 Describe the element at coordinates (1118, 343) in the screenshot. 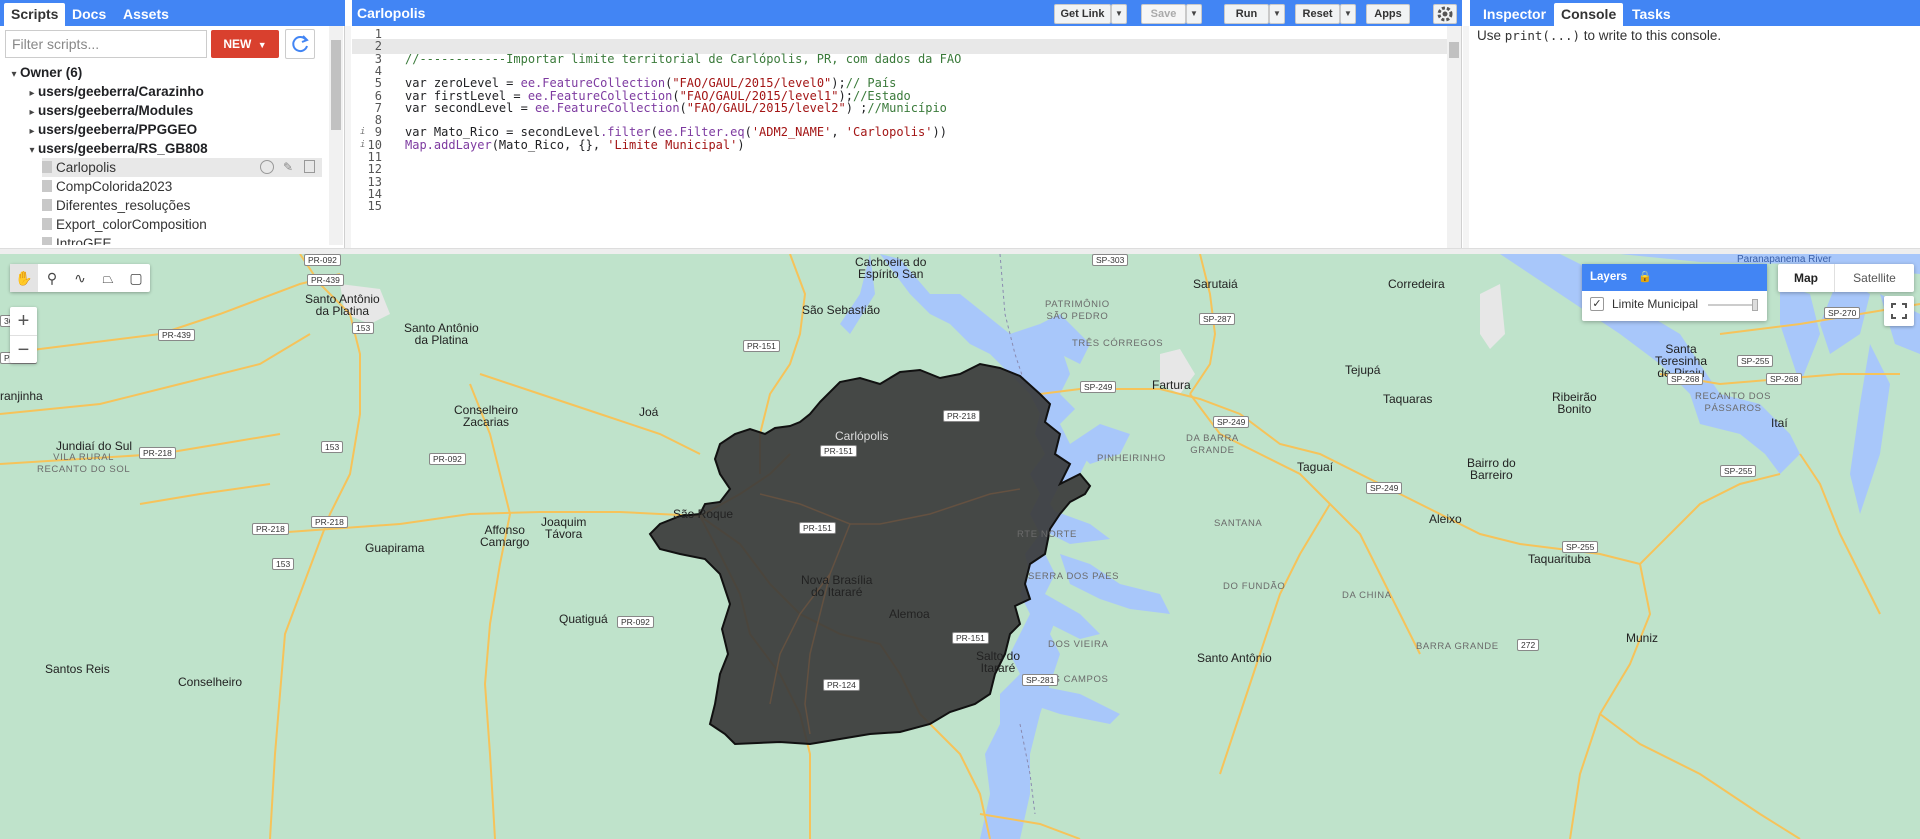

I see `map-label: TRÊS CÓRREGOS` at that location.